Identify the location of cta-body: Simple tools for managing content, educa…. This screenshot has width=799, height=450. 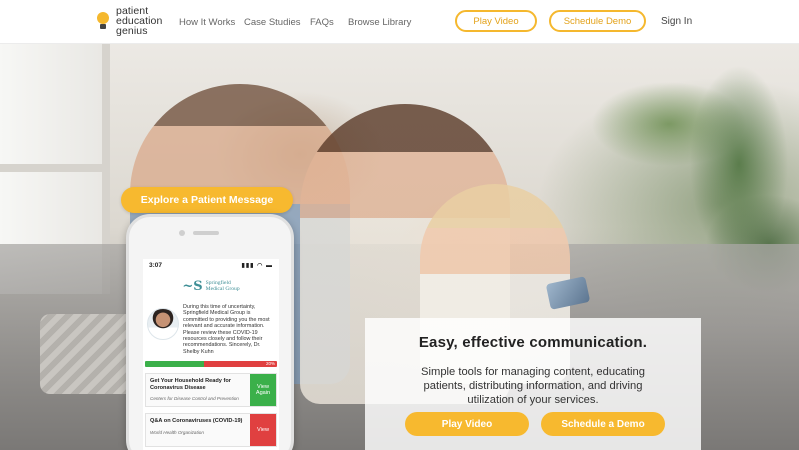
(533, 386).